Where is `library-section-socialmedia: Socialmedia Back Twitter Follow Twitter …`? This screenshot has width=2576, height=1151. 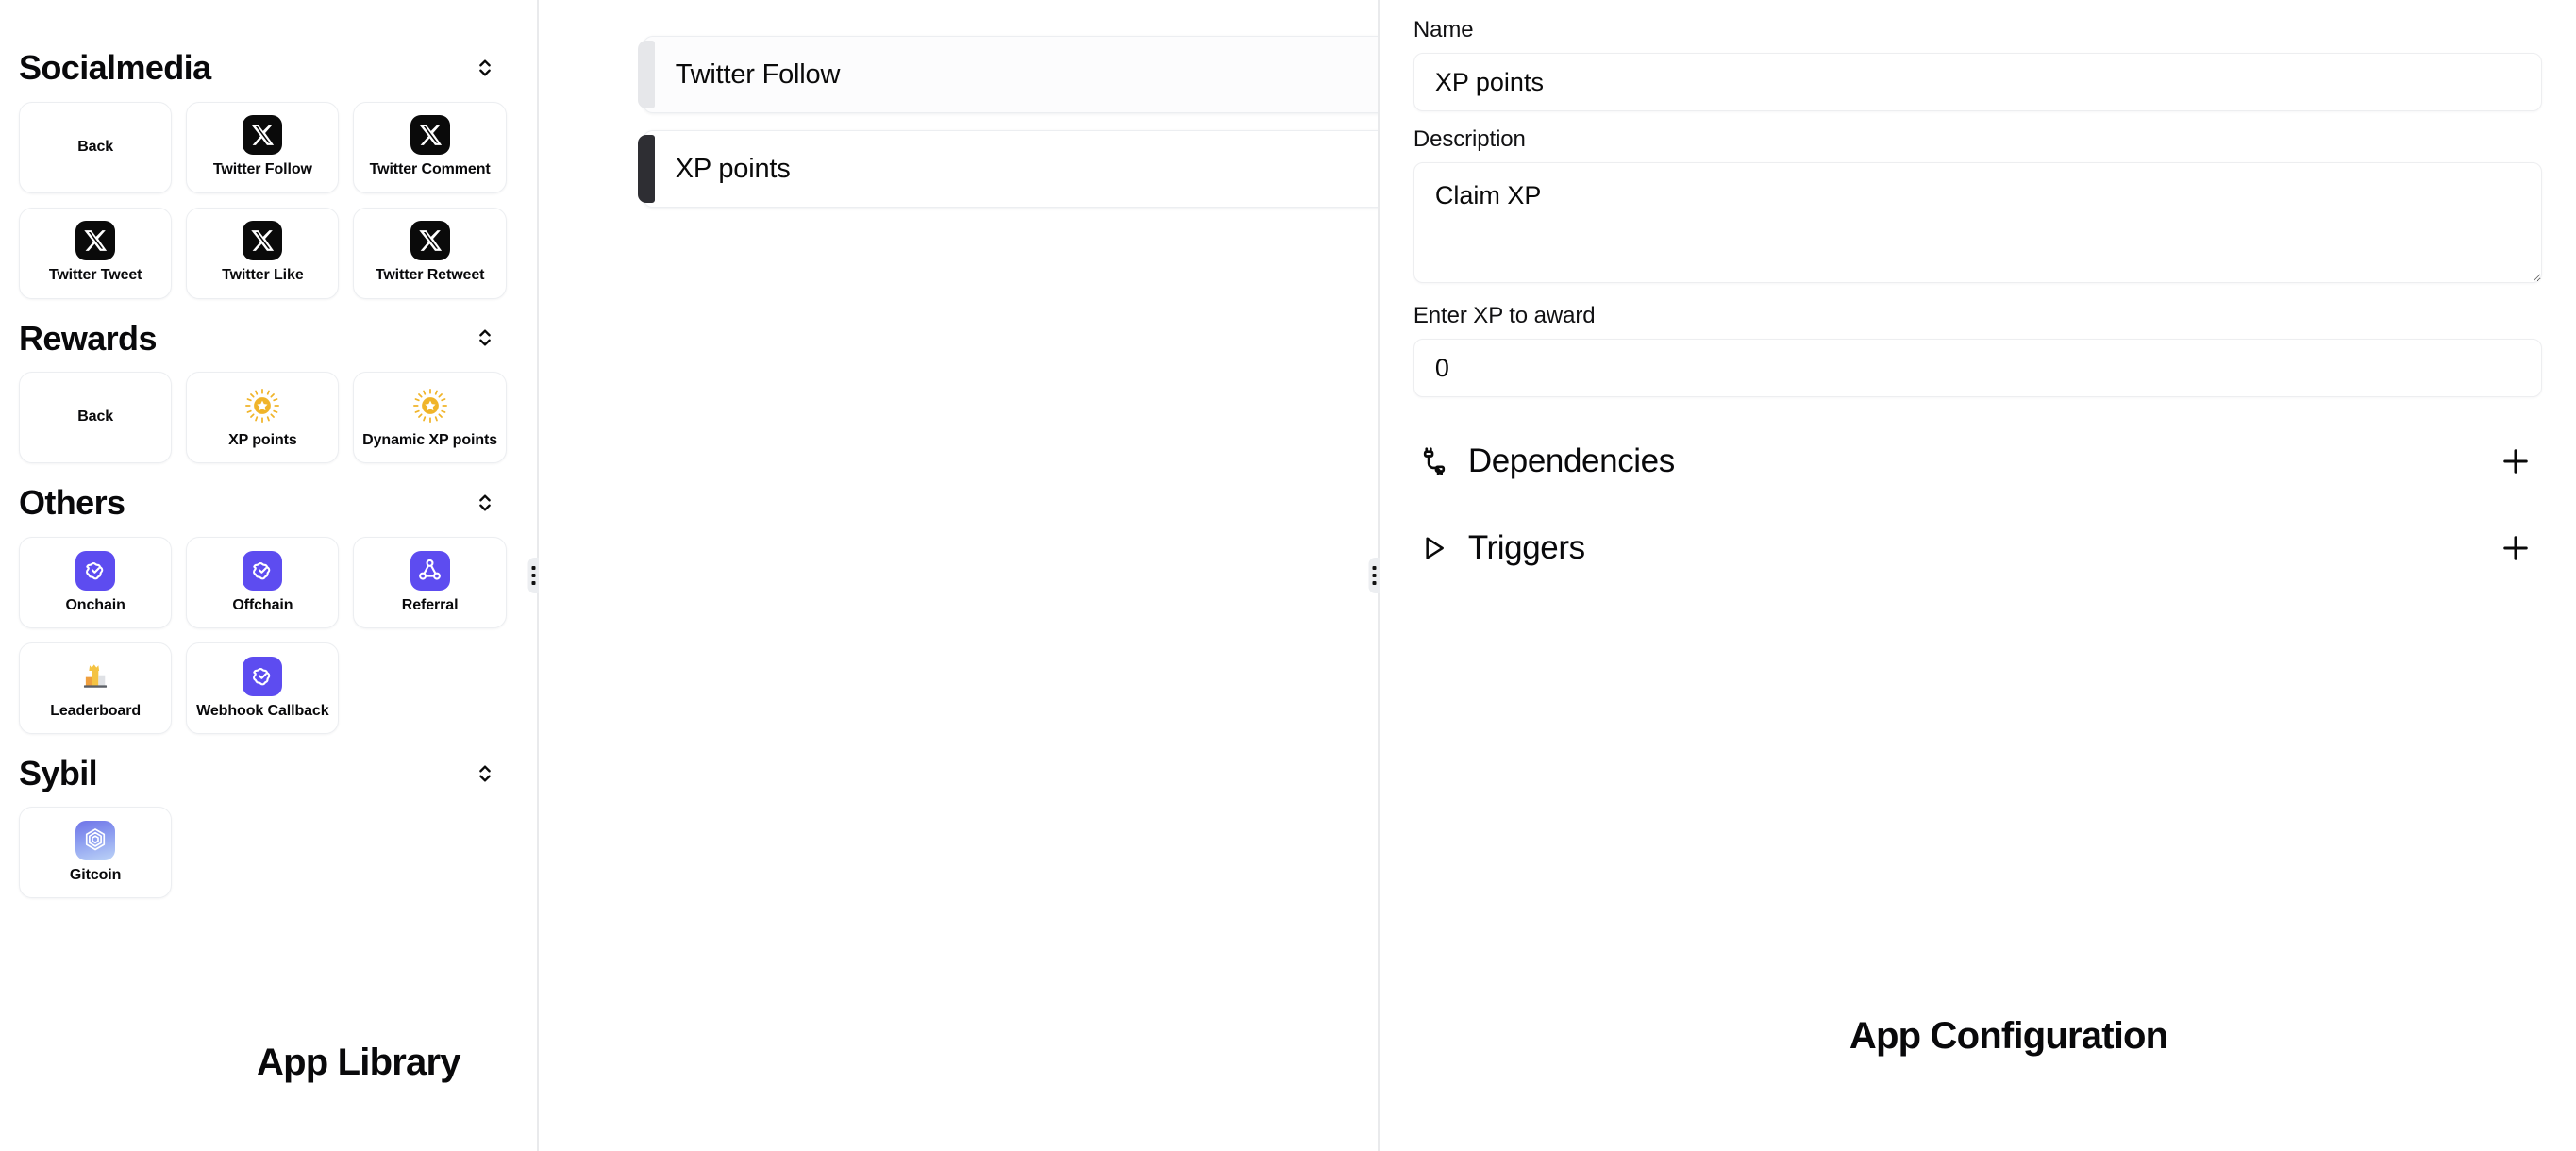
library-section-socialmedia: Socialmedia Back Twitter Follow Twitter … is located at coordinates (263, 174).